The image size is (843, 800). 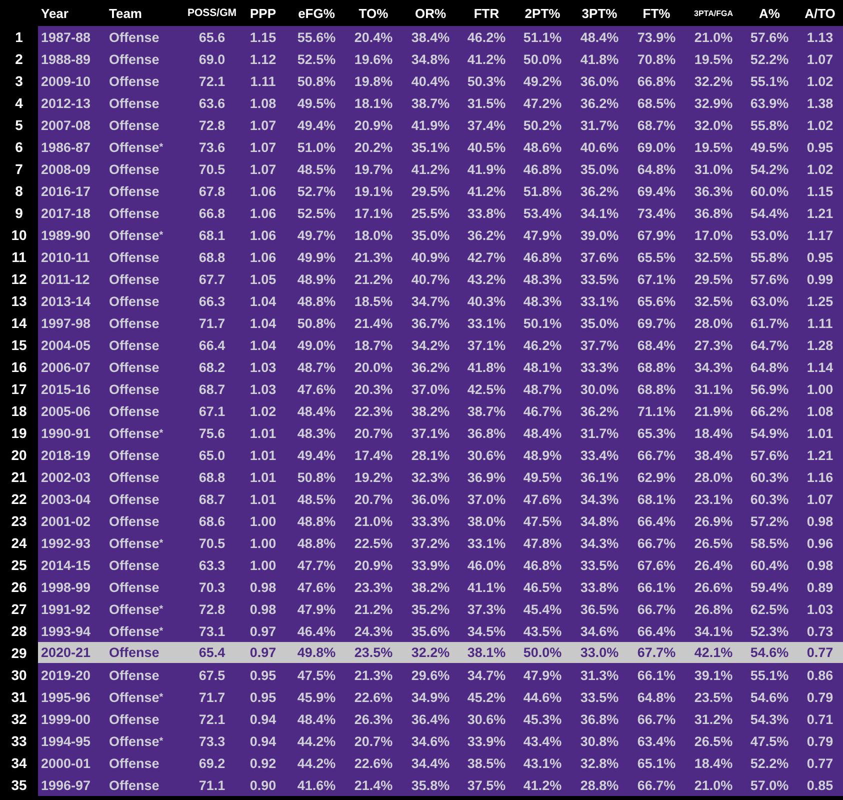 What do you see at coordinates (486, 411) in the screenshot?
I see `table-cell: 38.7%` at bounding box center [486, 411].